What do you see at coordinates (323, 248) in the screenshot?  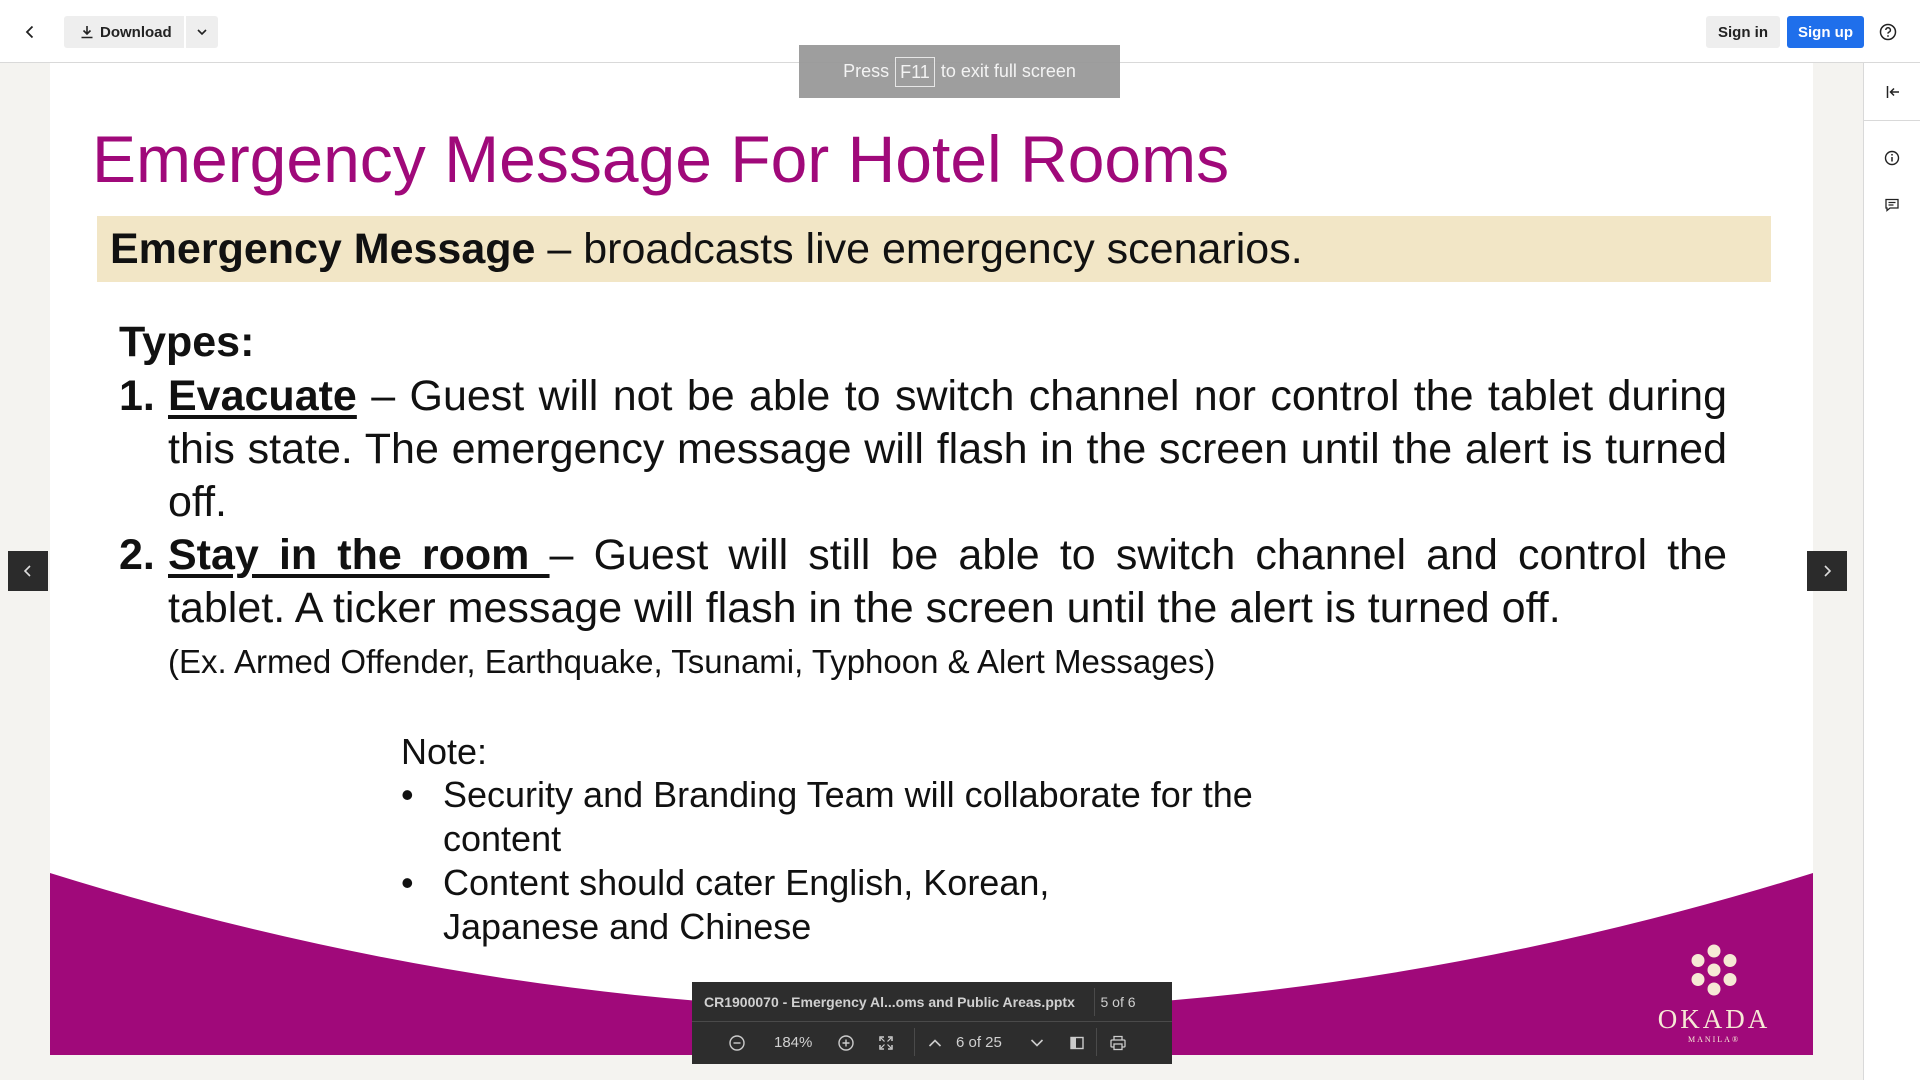 I see `banner-term: Emergency Message` at bounding box center [323, 248].